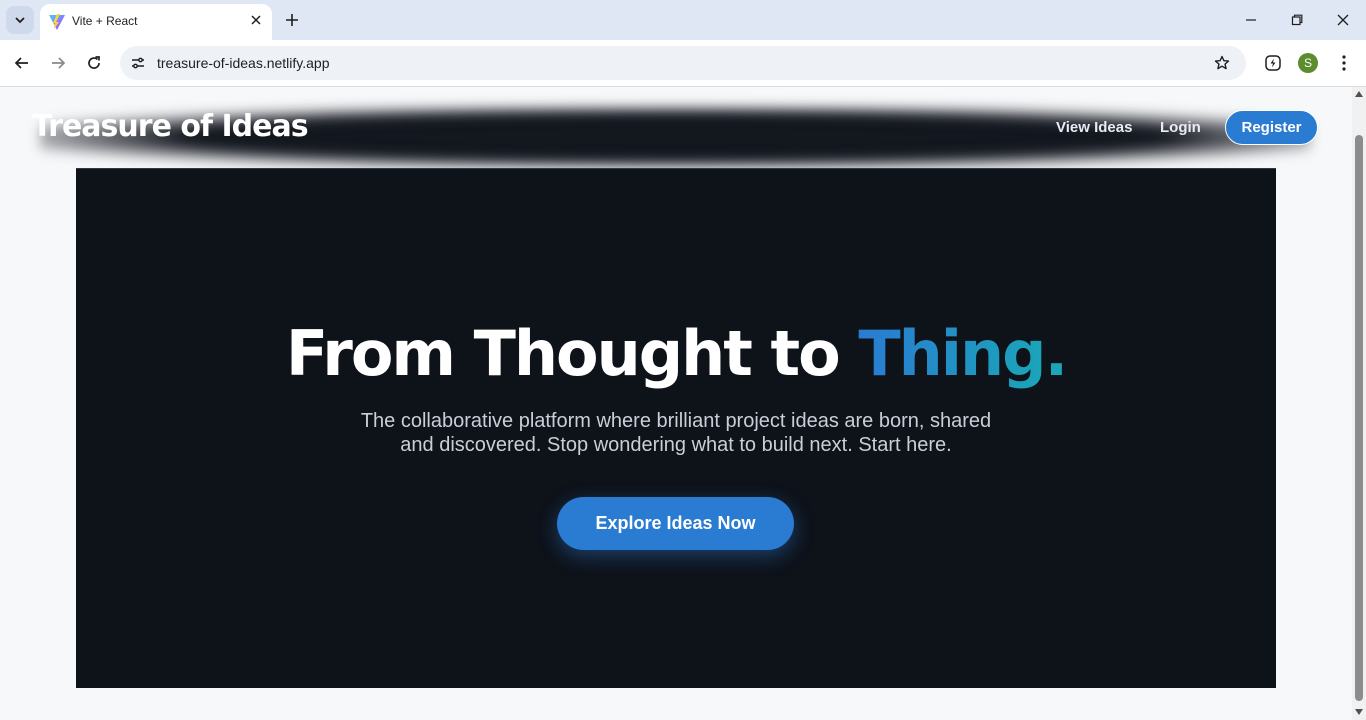 This screenshot has height=720, width=1366. Describe the element at coordinates (1094, 127) in the screenshot. I see `nav-view-ideas-link: View Ideas` at that location.